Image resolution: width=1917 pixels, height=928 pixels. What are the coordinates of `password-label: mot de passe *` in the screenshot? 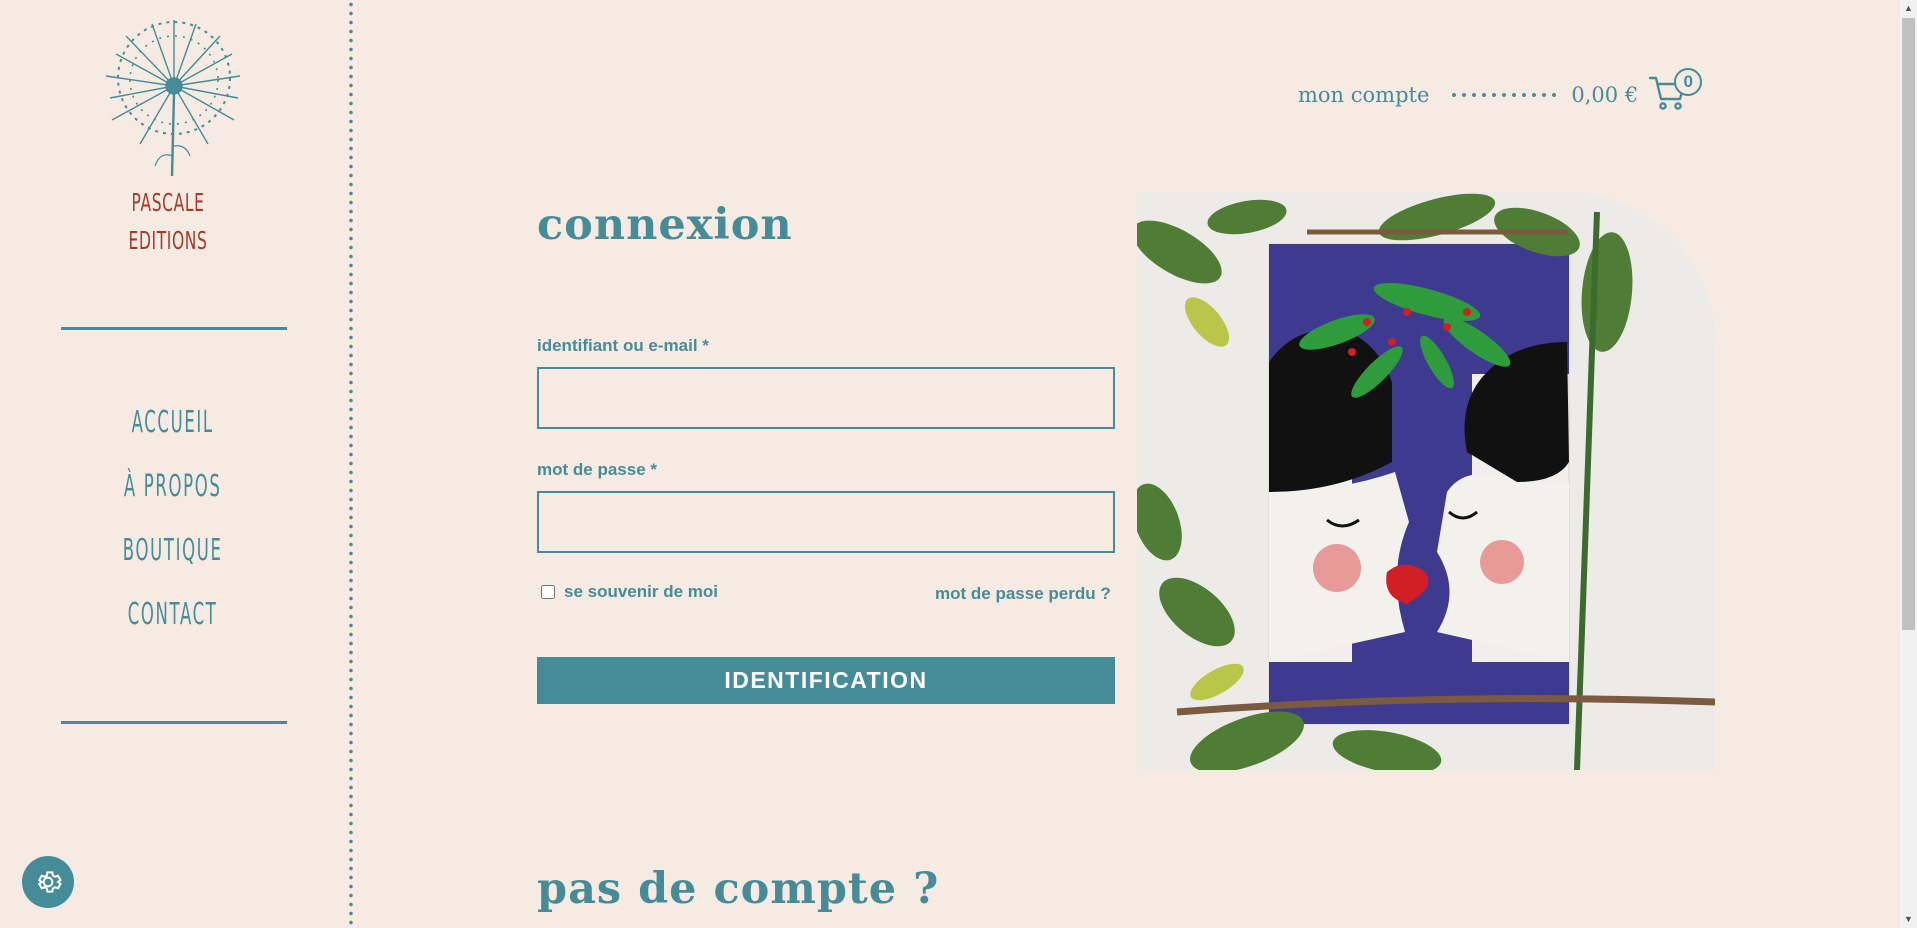 It's located at (597, 469).